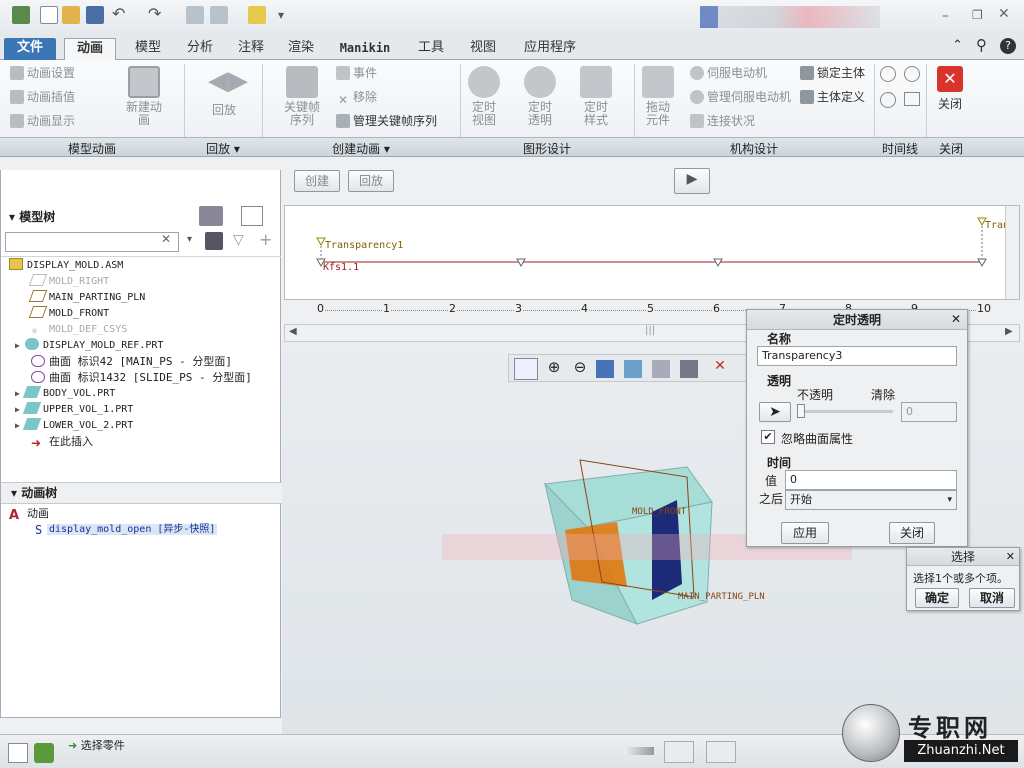 The height and width of the screenshot is (768, 1024). What do you see at coordinates (912, 99) in the screenshot?
I see `timeline-frame-icon` at bounding box center [912, 99].